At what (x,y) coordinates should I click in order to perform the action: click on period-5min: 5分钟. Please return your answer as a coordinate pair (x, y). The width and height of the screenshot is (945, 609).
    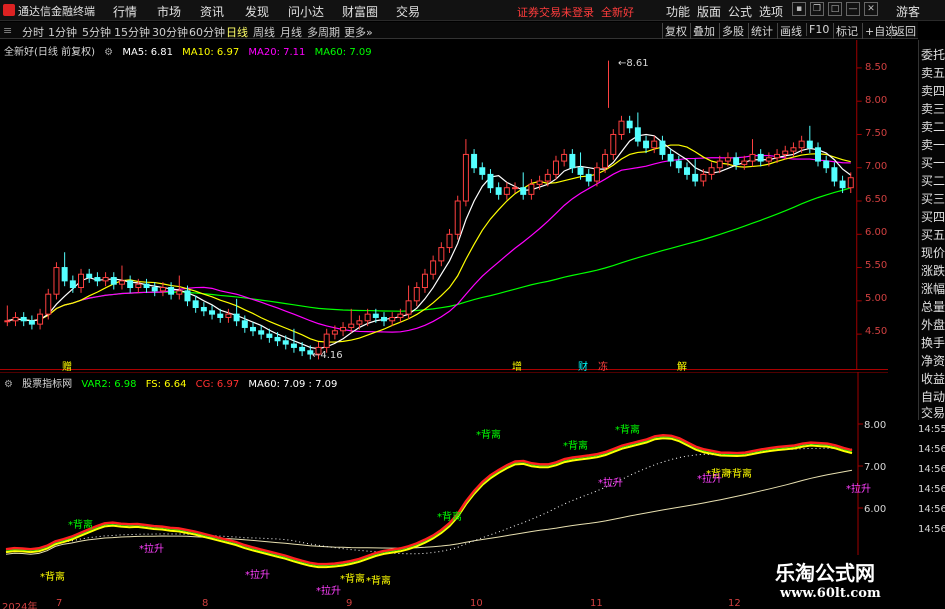
    Looking at the image, I should click on (96, 32).